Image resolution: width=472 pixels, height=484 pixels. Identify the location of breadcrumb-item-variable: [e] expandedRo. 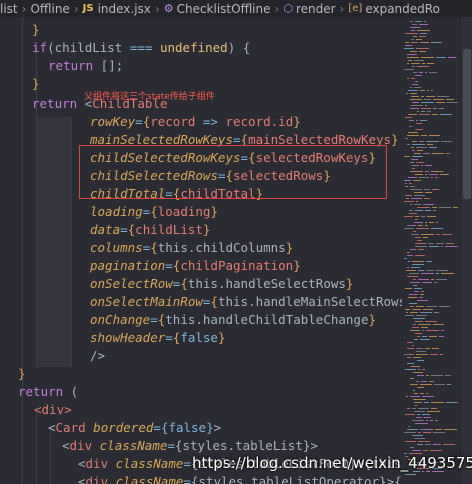
(394, 9).